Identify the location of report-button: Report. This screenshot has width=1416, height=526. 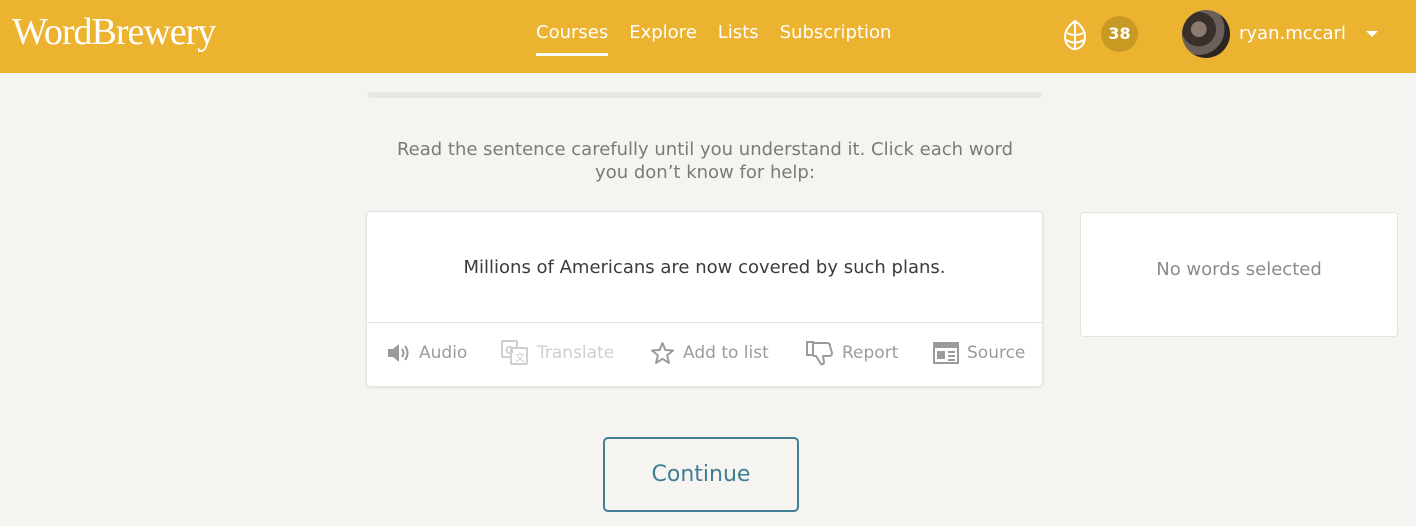
(852, 353).